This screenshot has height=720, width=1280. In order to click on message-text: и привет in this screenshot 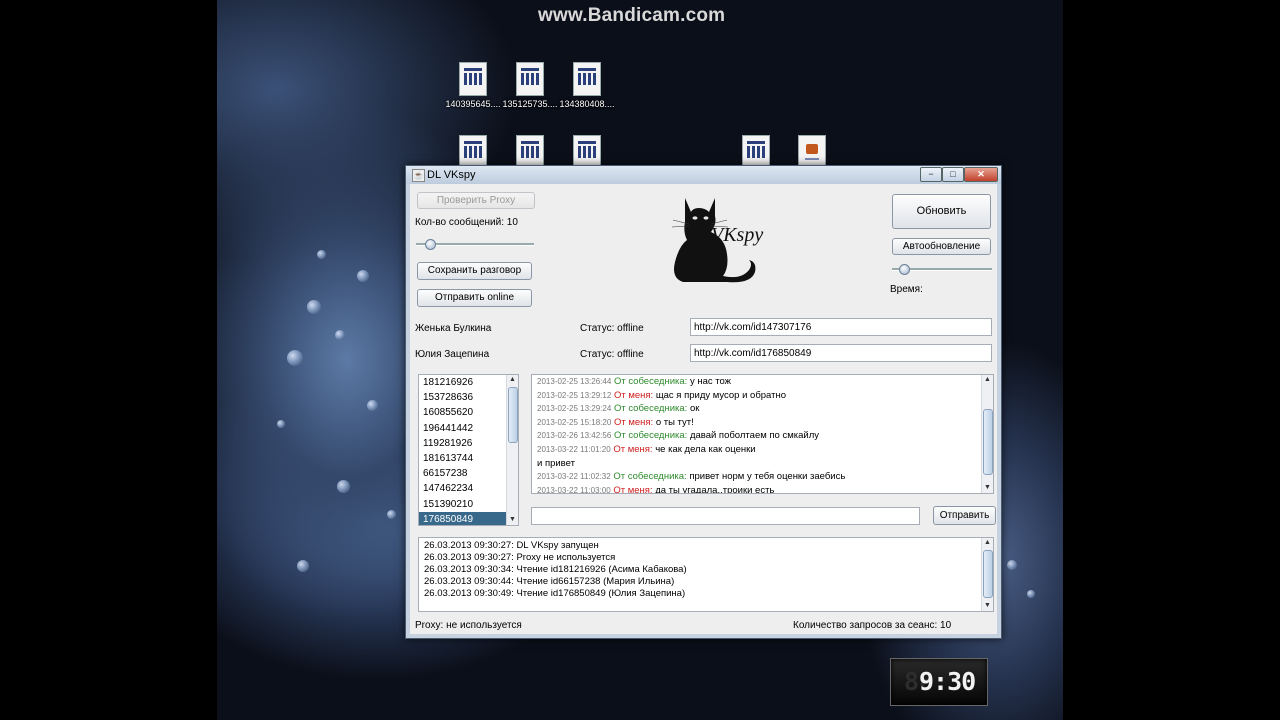, I will do `click(556, 463)`.